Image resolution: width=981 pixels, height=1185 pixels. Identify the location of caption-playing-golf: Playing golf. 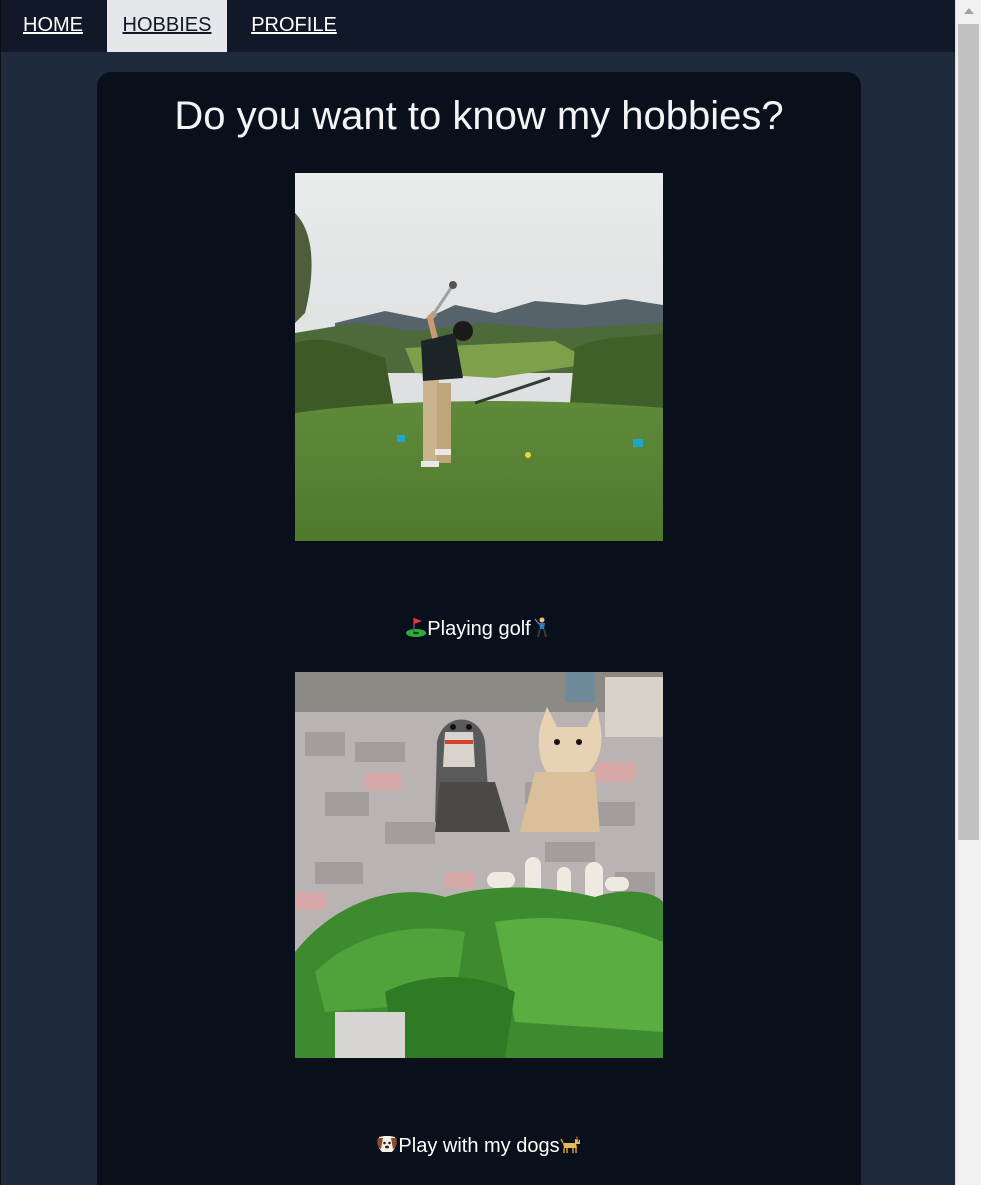
(479, 628).